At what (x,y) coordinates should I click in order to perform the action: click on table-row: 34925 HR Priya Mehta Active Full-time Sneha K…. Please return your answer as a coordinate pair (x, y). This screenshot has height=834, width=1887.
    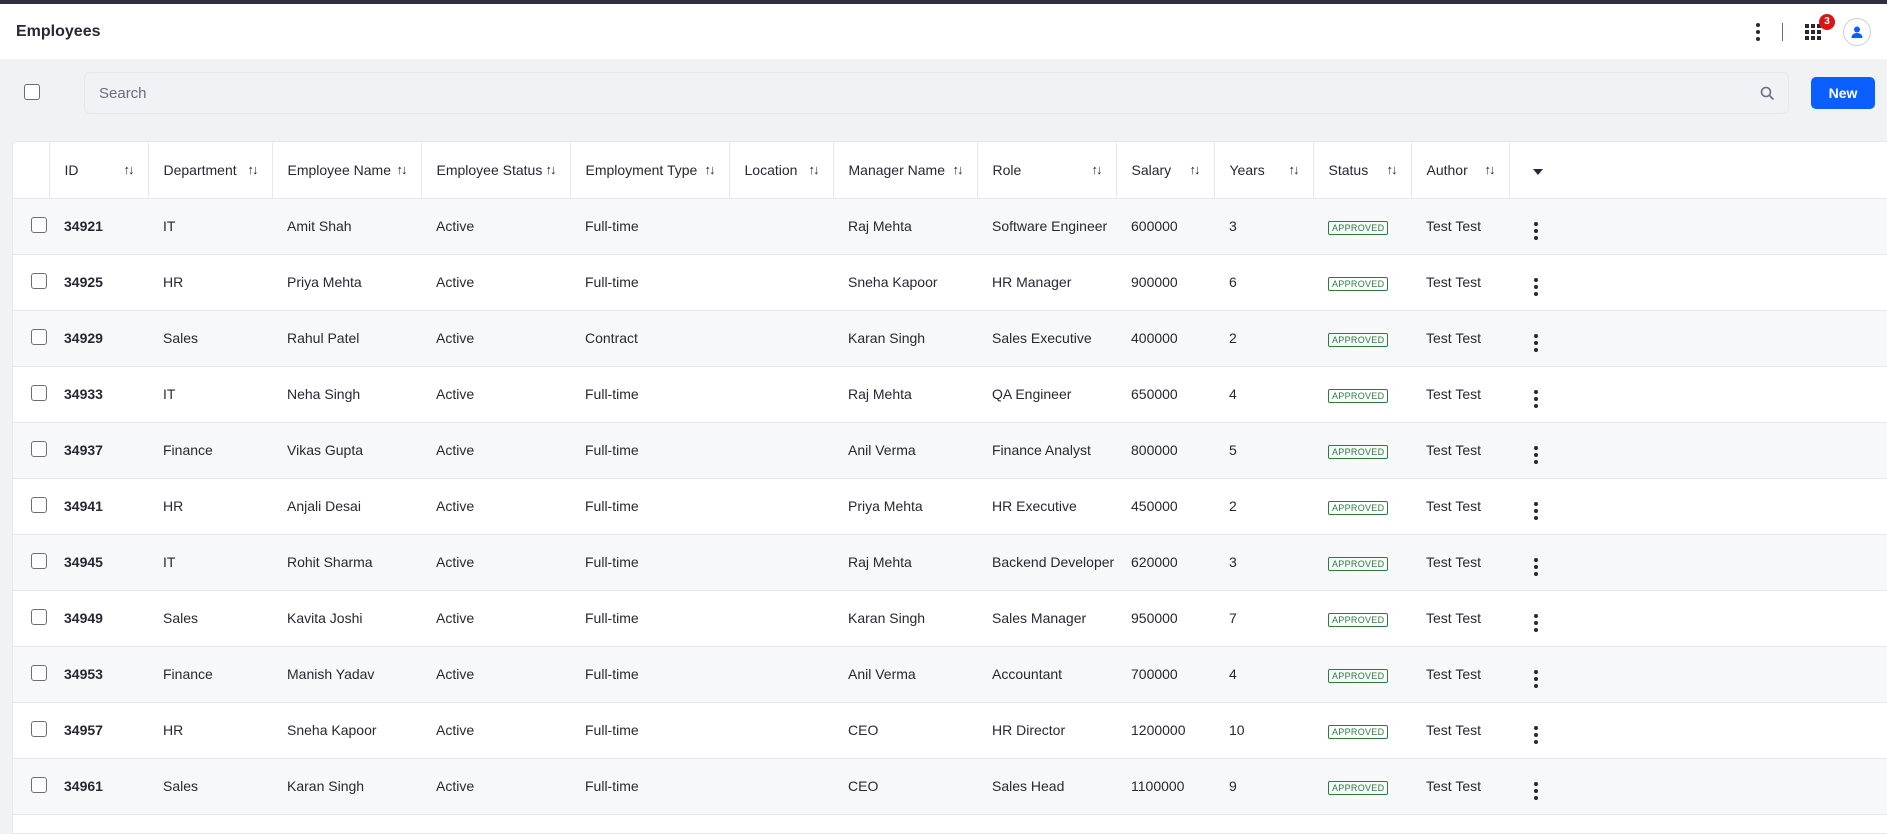
    Looking at the image, I should click on (950, 282).